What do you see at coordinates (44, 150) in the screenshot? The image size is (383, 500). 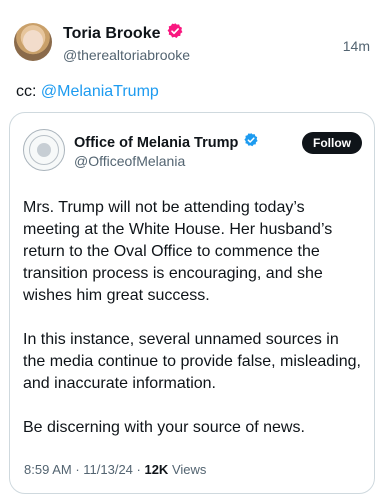 I see `presidential-seal-icon` at bounding box center [44, 150].